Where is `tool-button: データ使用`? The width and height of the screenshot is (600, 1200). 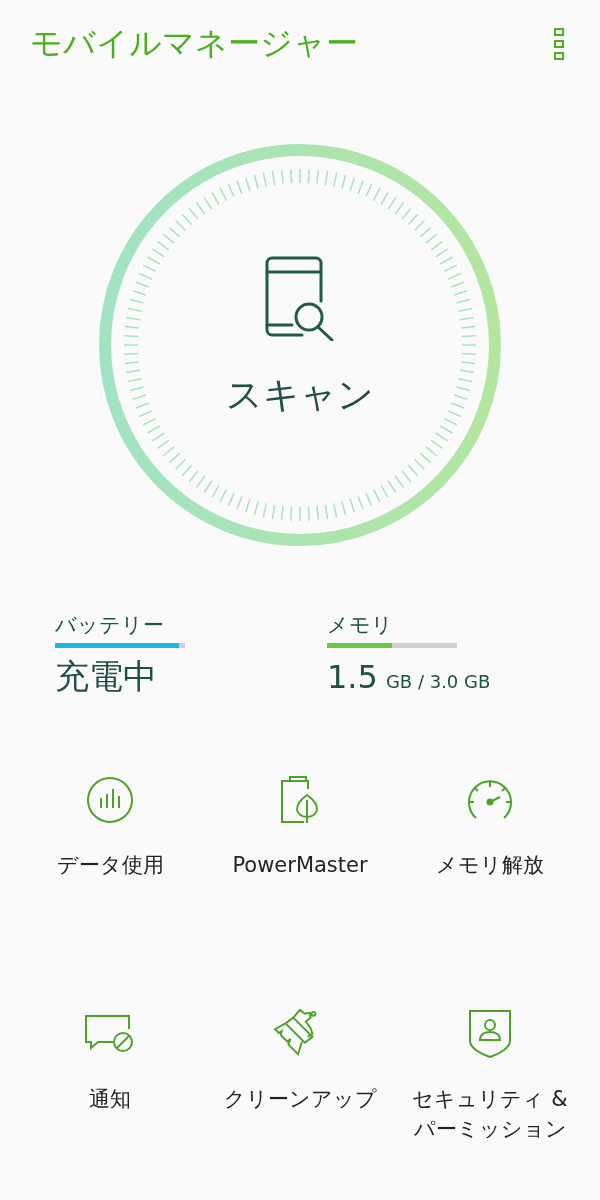 tool-button: データ使用 is located at coordinates (110, 857).